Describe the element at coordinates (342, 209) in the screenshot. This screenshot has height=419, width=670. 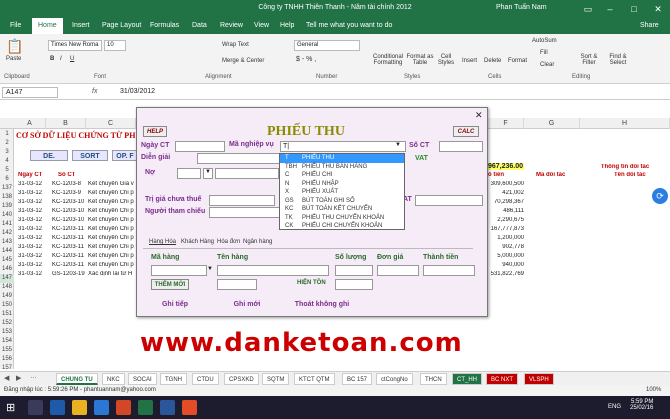
I see `dropdown-option: KC BÚT TOÁN KẾT CHUYỂN` at that location.